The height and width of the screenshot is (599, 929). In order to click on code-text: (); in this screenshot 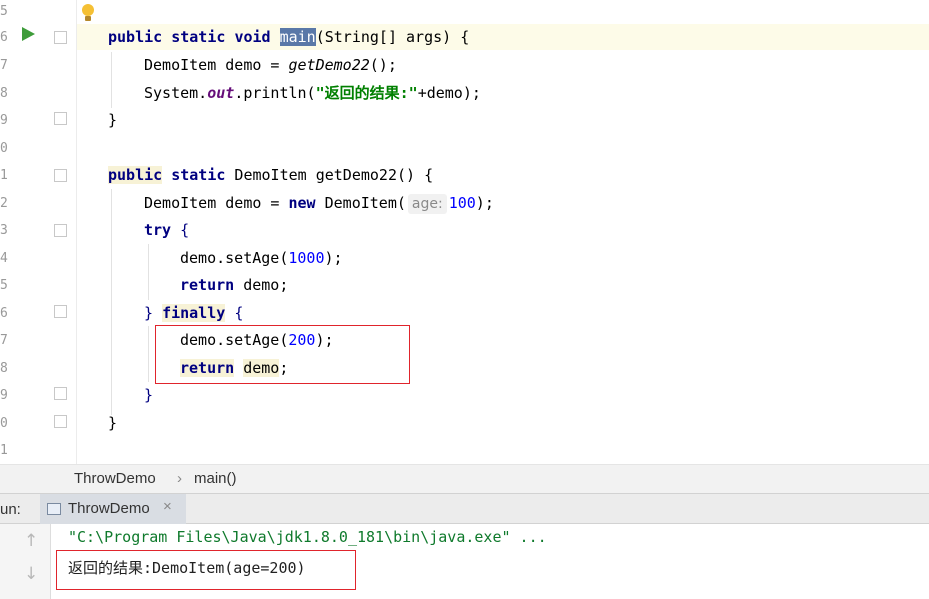, I will do `click(383, 65)`.